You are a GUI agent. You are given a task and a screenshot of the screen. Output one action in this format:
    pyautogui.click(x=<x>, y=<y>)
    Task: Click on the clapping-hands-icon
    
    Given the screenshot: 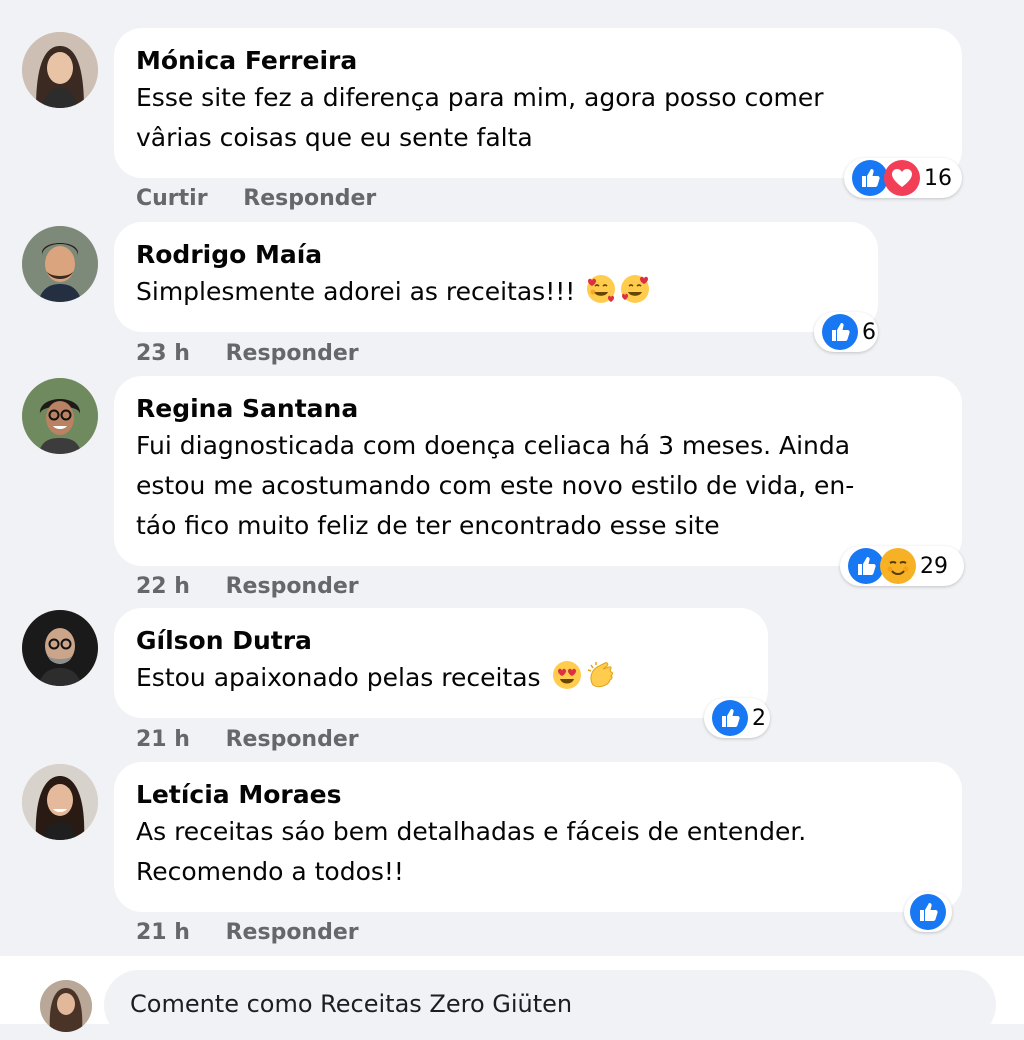 What is the action you would take?
    pyautogui.click(x=601, y=675)
    